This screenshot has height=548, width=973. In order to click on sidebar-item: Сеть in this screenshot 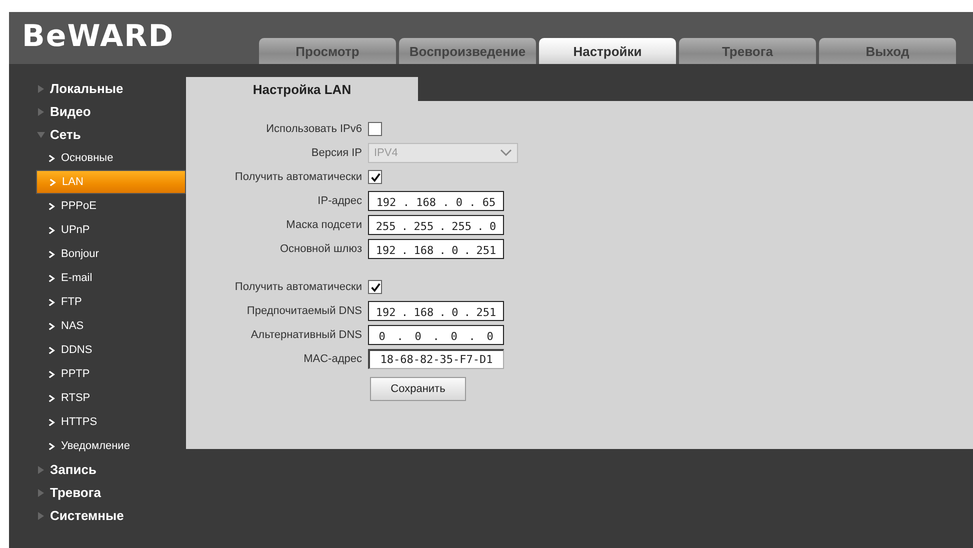, I will do `click(97, 134)`.